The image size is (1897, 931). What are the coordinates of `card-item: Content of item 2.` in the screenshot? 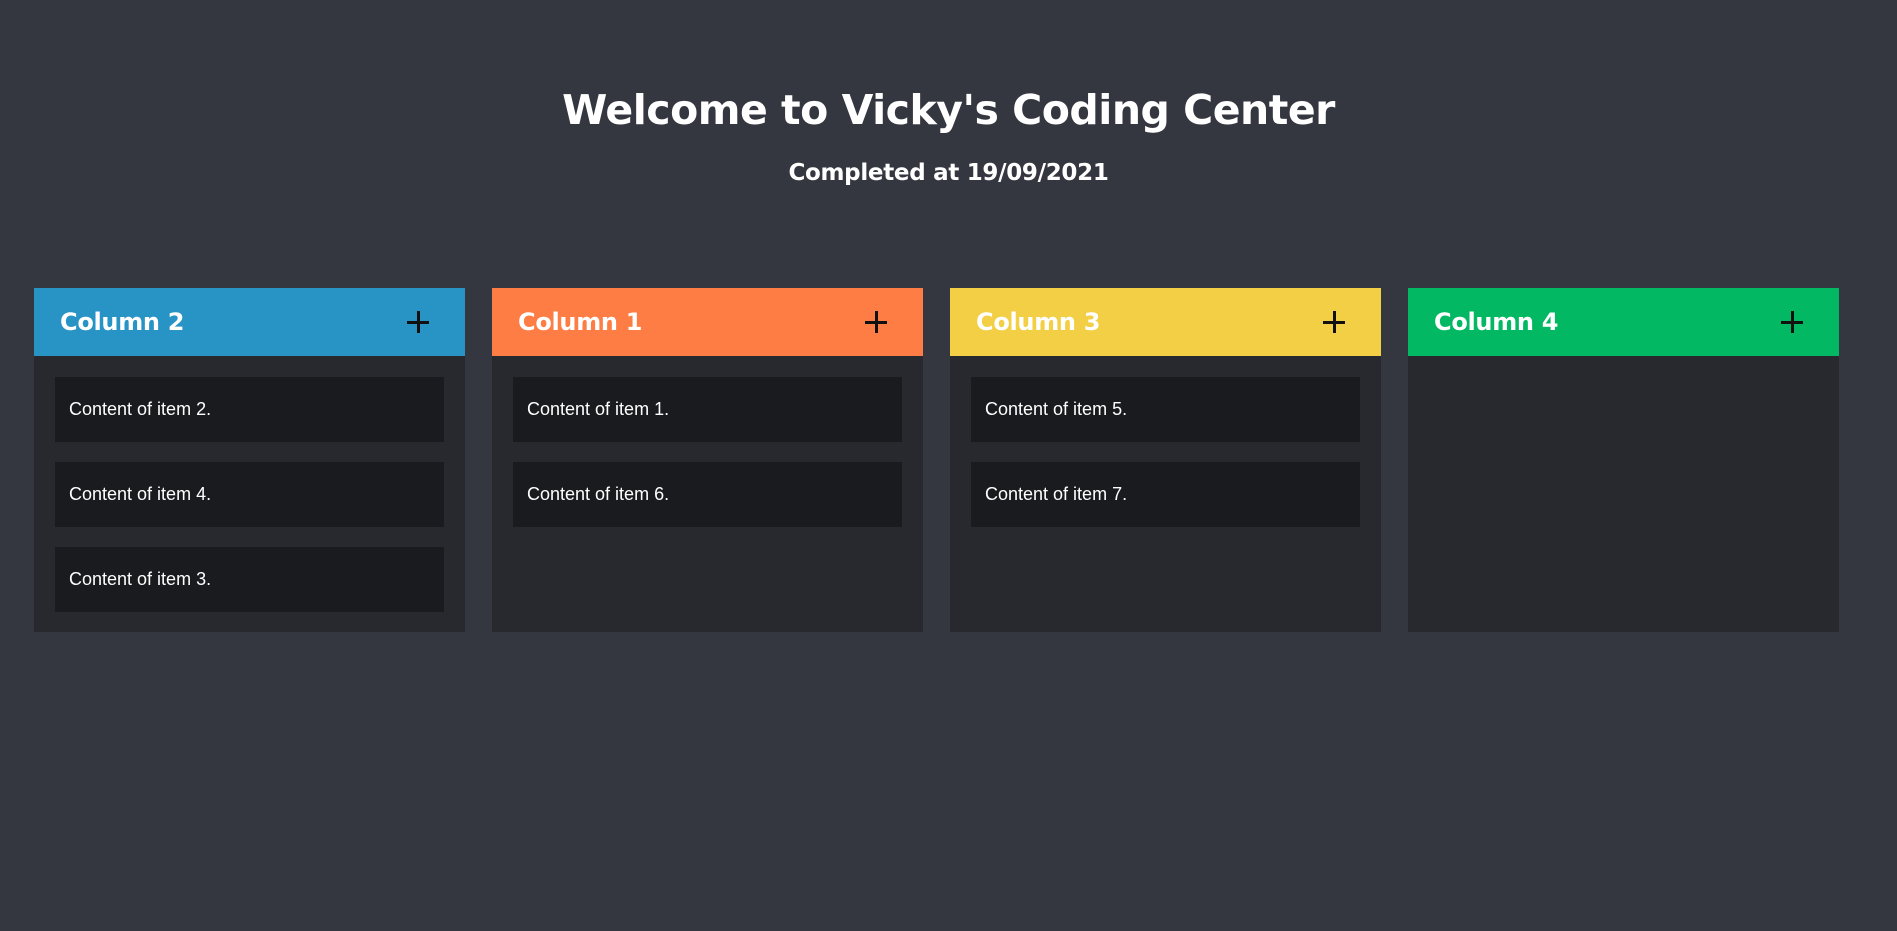 It's located at (249, 409).